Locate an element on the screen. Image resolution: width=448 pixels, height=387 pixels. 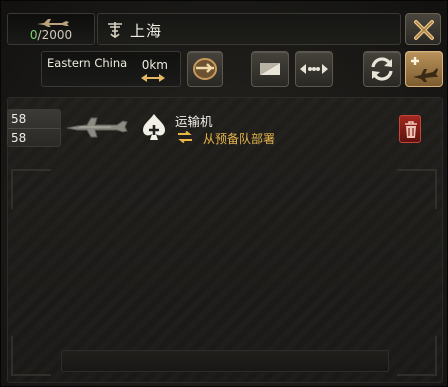
deploy-status-text: 从预备队部署 is located at coordinates (239, 139).